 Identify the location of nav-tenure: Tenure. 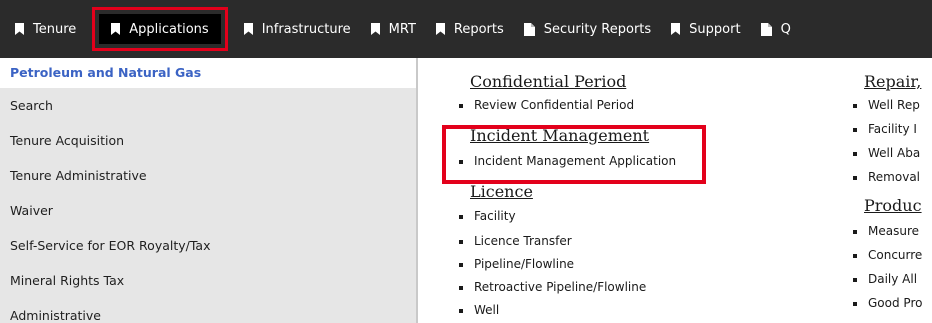
(45, 29).